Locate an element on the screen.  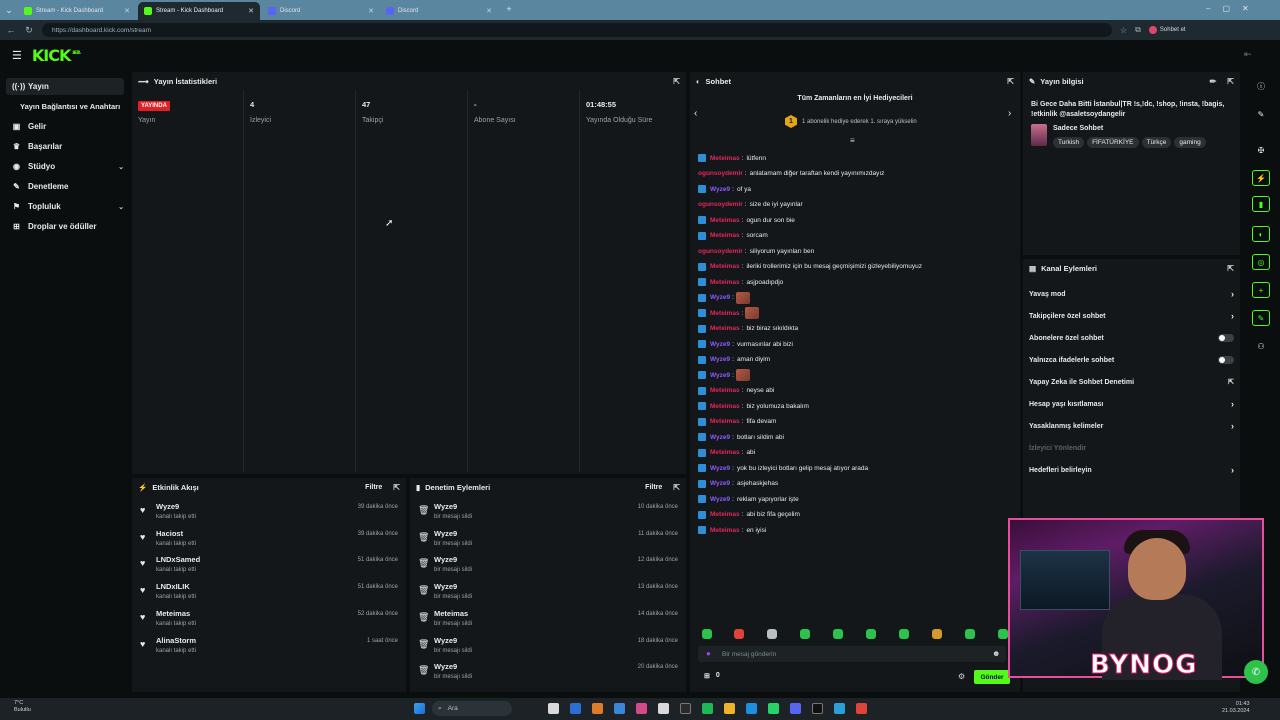
windows-start-icon is located at coordinates (419, 708).